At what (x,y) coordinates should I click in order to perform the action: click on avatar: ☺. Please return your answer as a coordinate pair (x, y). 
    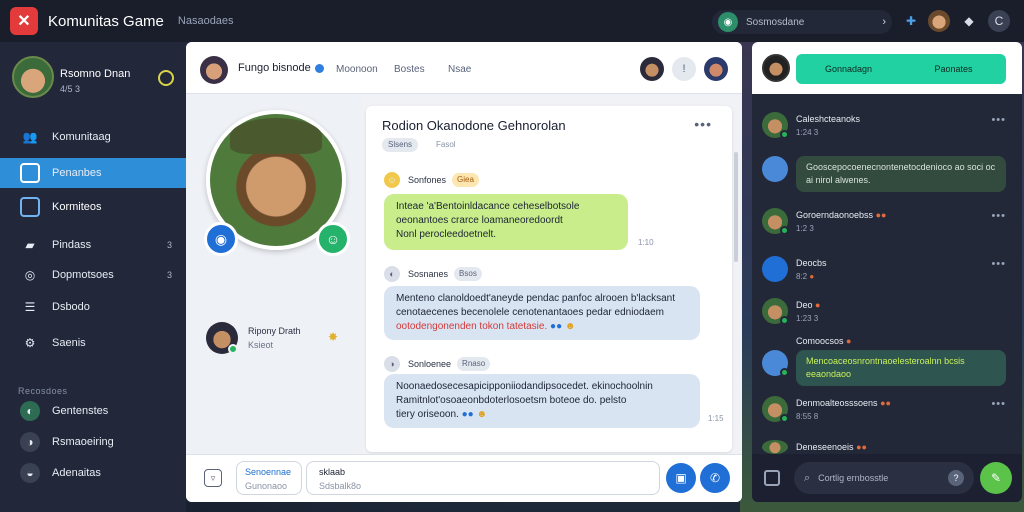
    Looking at the image, I should click on (392, 180).